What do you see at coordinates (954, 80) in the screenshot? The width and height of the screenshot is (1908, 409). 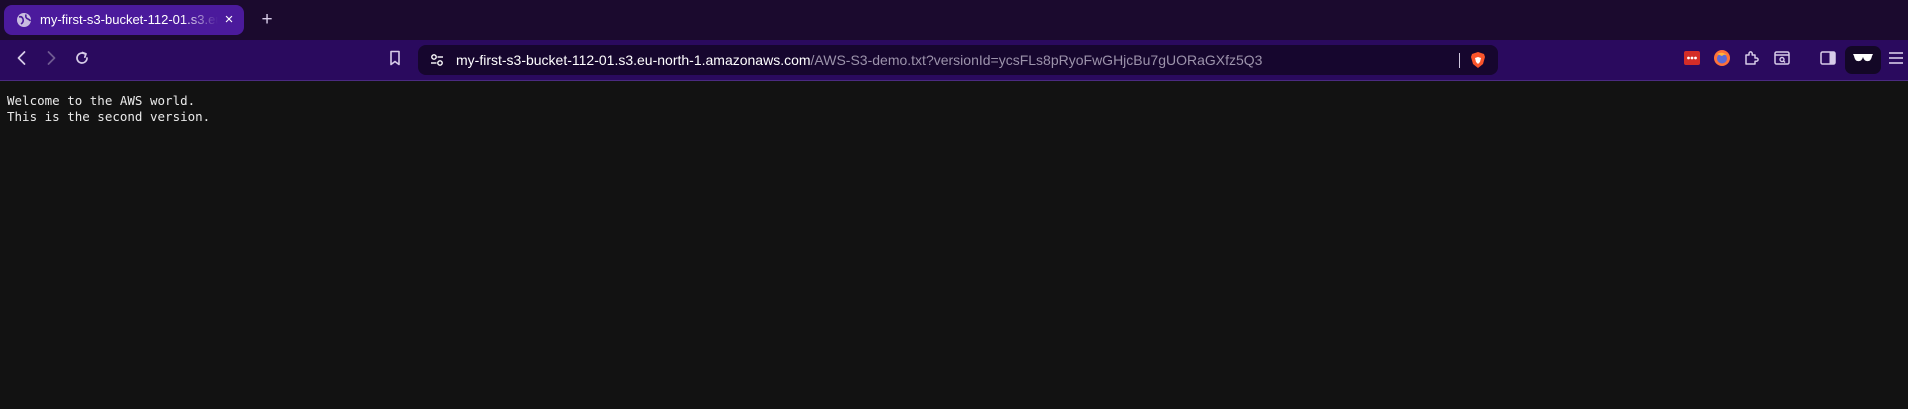 I see `toolbar-divider` at bounding box center [954, 80].